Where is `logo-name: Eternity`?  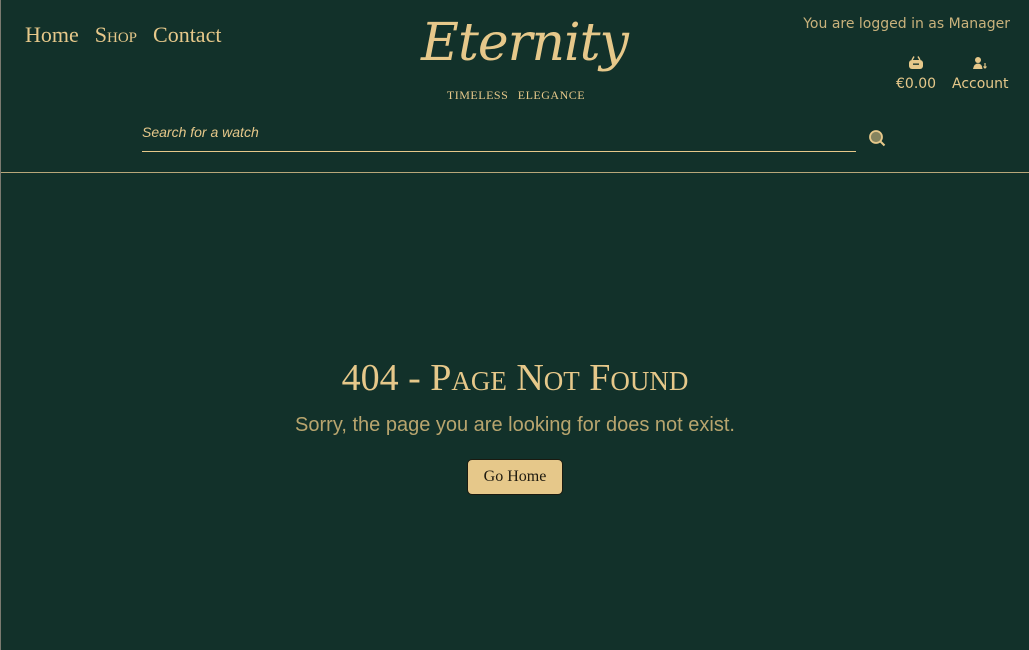
logo-name: Eternity is located at coordinates (525, 43).